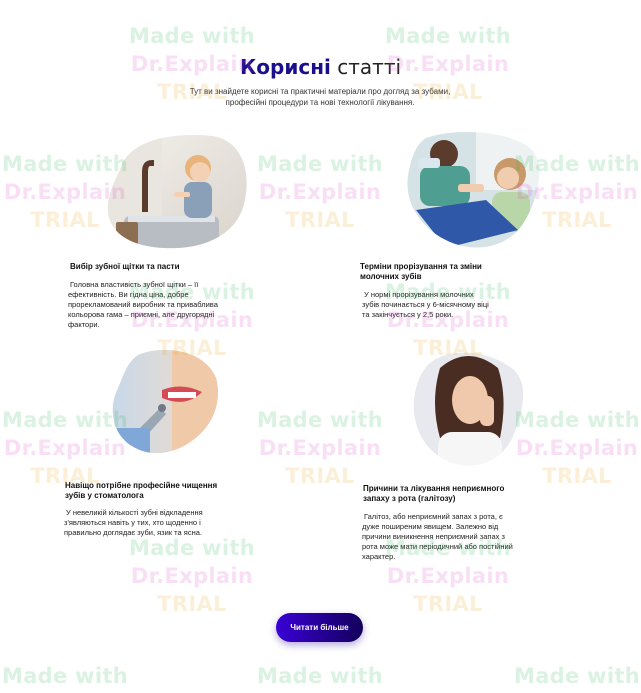 The height and width of the screenshot is (693, 641). What do you see at coordinates (473, 191) in the screenshot?
I see `girl-at-dentist-photo` at bounding box center [473, 191].